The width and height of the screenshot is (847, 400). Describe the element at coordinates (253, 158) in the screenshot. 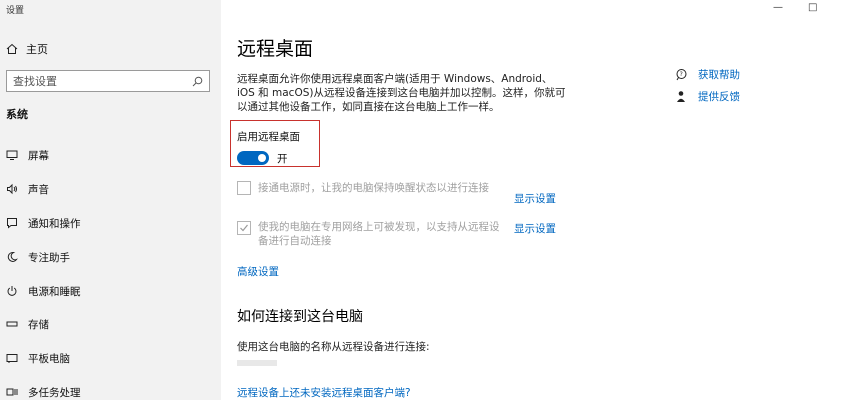

I see `remote-desktop-toggle` at that location.